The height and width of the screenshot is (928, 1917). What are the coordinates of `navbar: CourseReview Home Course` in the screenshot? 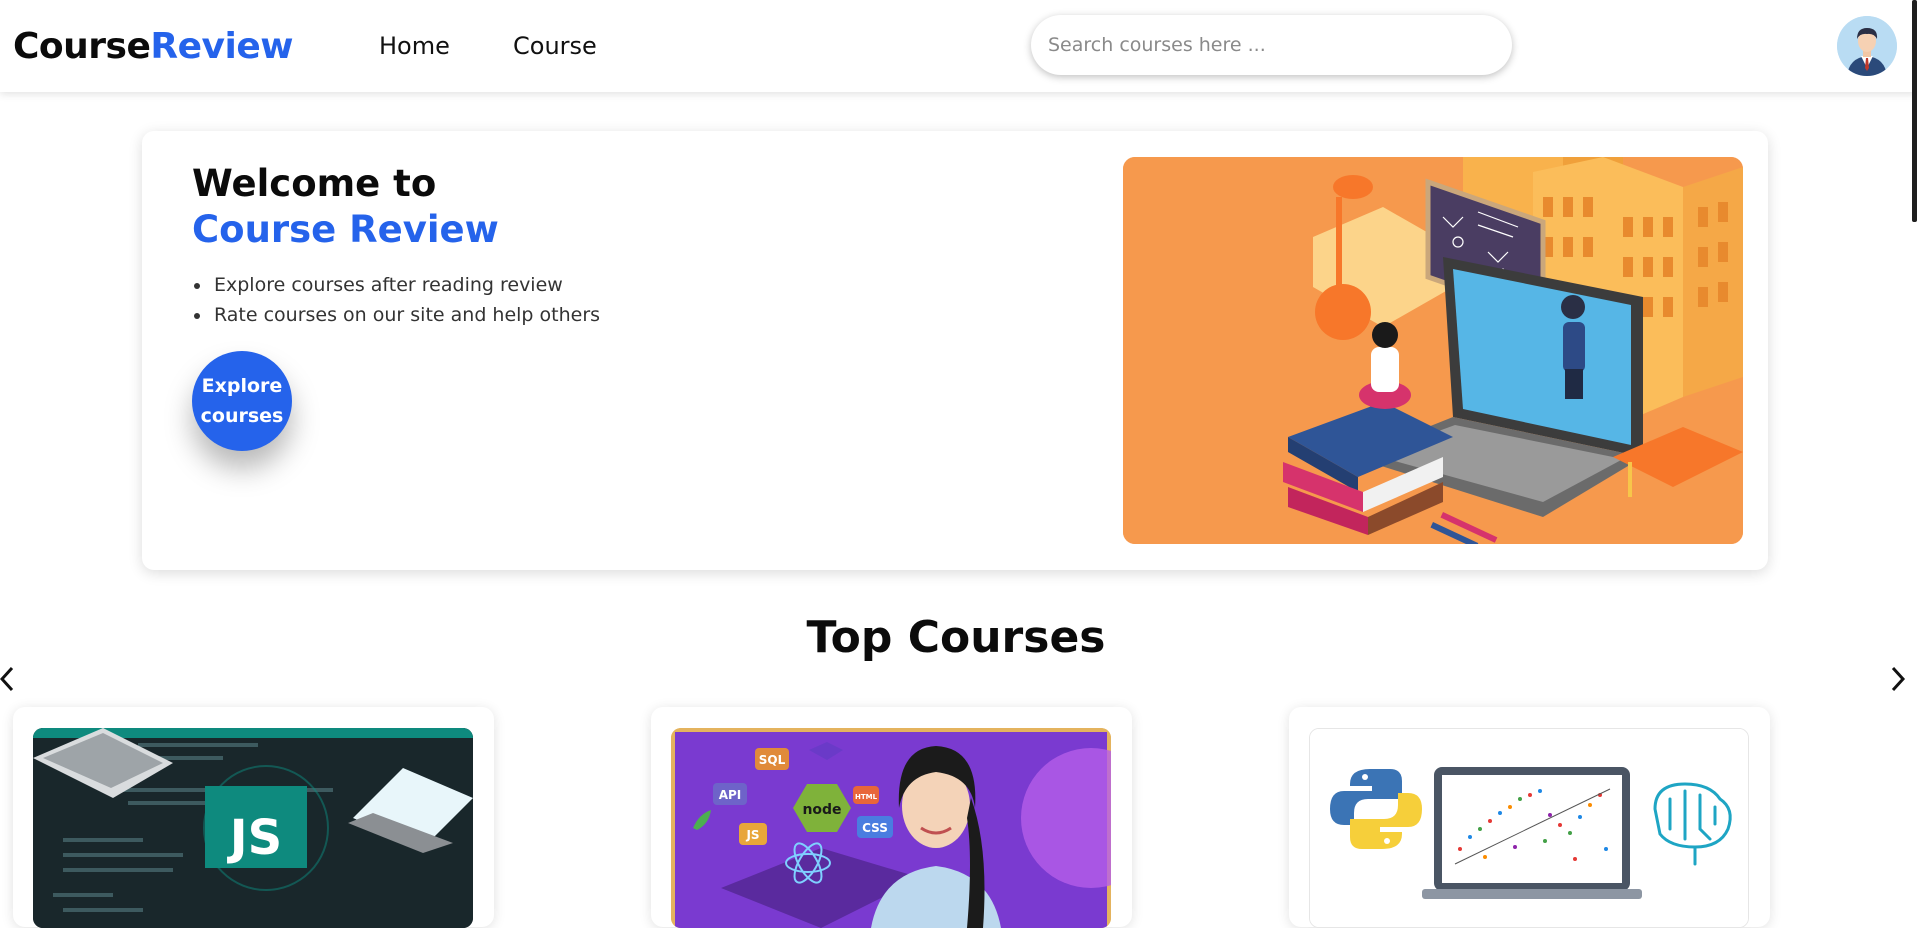 It's located at (958, 46).